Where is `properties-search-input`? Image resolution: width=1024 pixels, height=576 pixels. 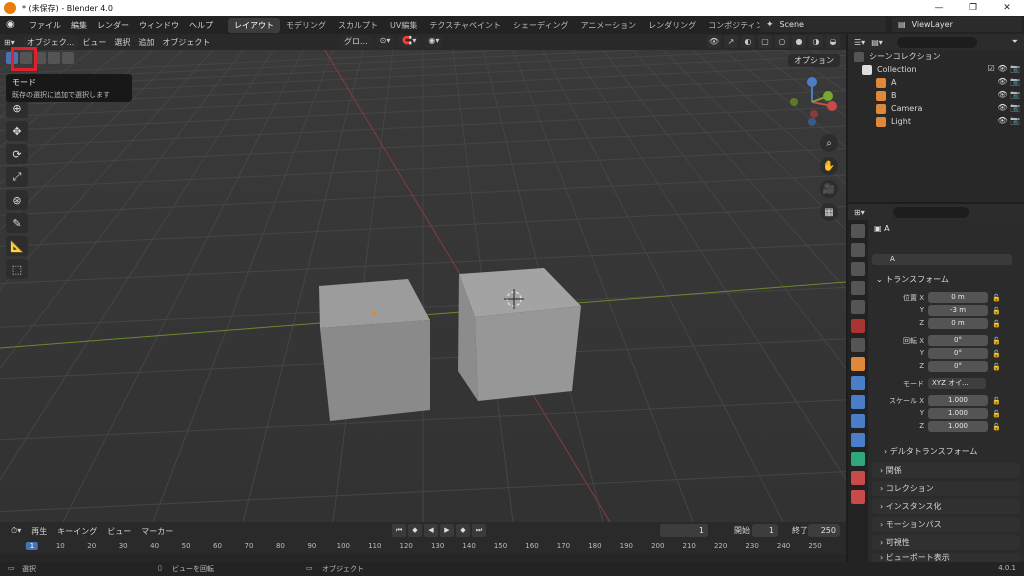 properties-search-input is located at coordinates (930, 212).